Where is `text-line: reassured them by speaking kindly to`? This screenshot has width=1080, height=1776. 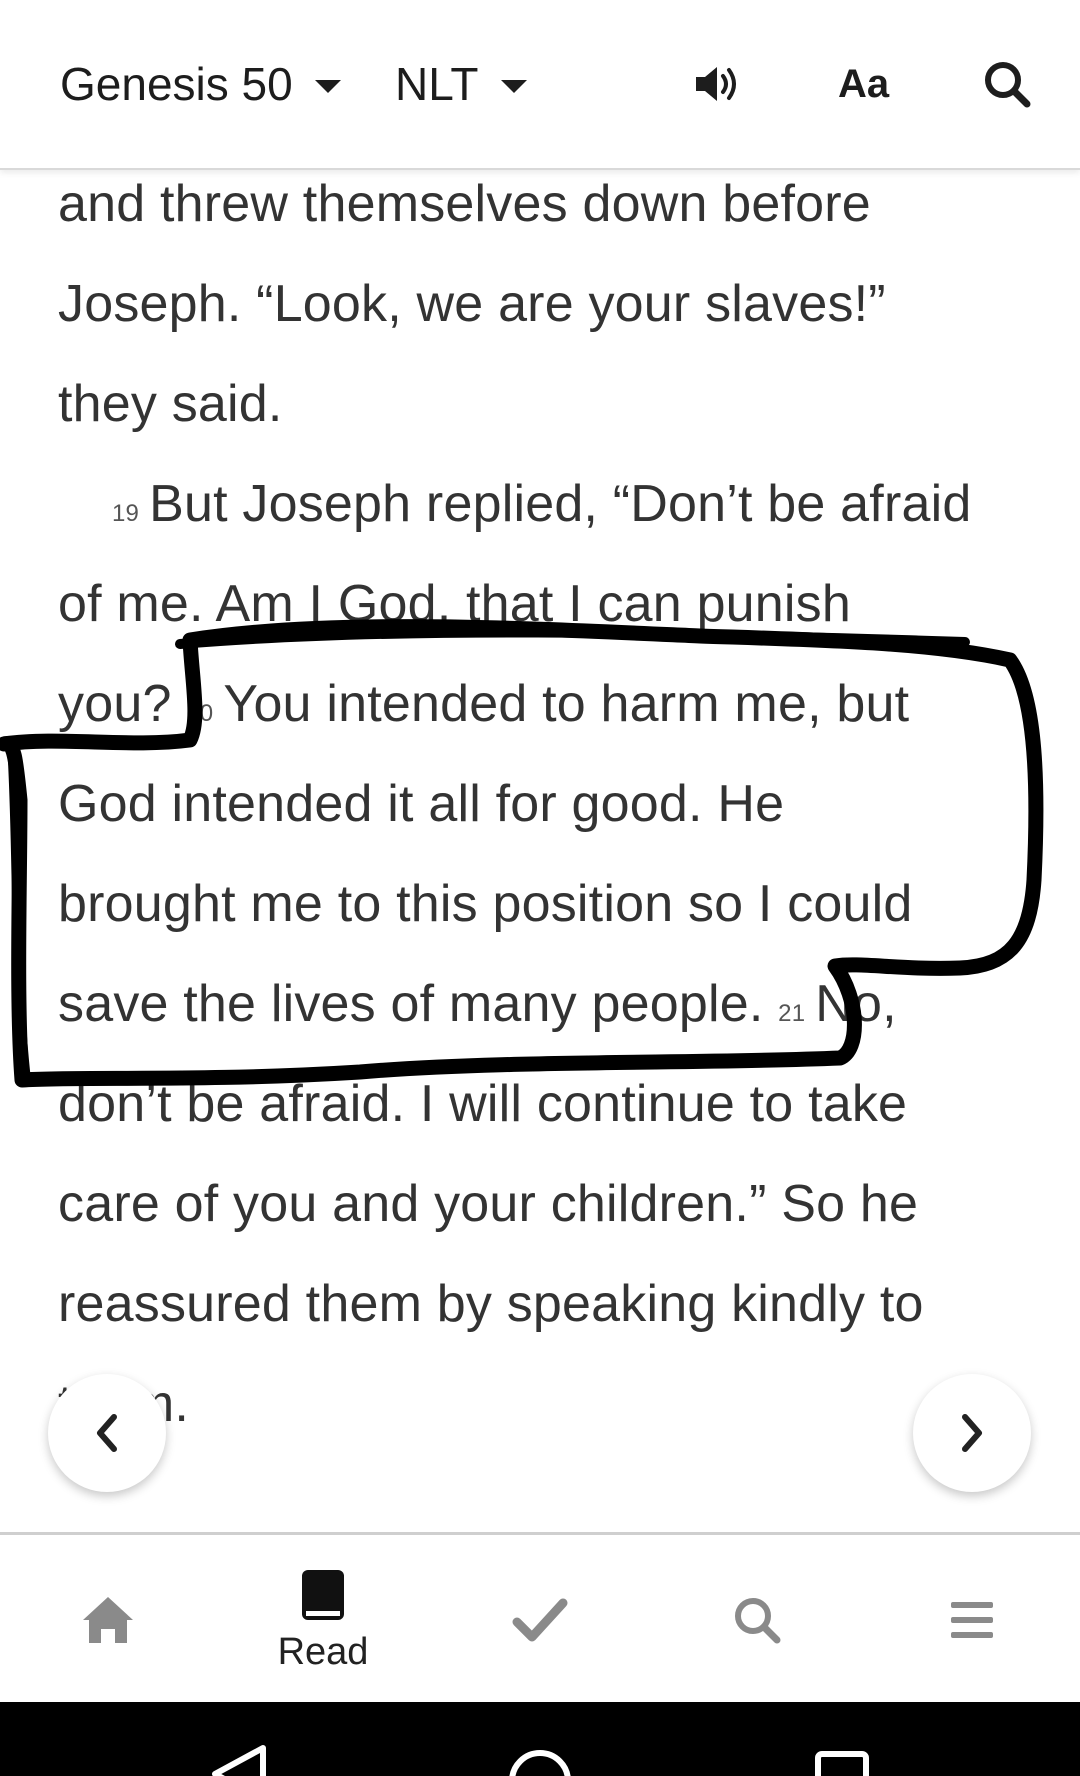
text-line: reassured them by speaking kindly to is located at coordinates (491, 1304).